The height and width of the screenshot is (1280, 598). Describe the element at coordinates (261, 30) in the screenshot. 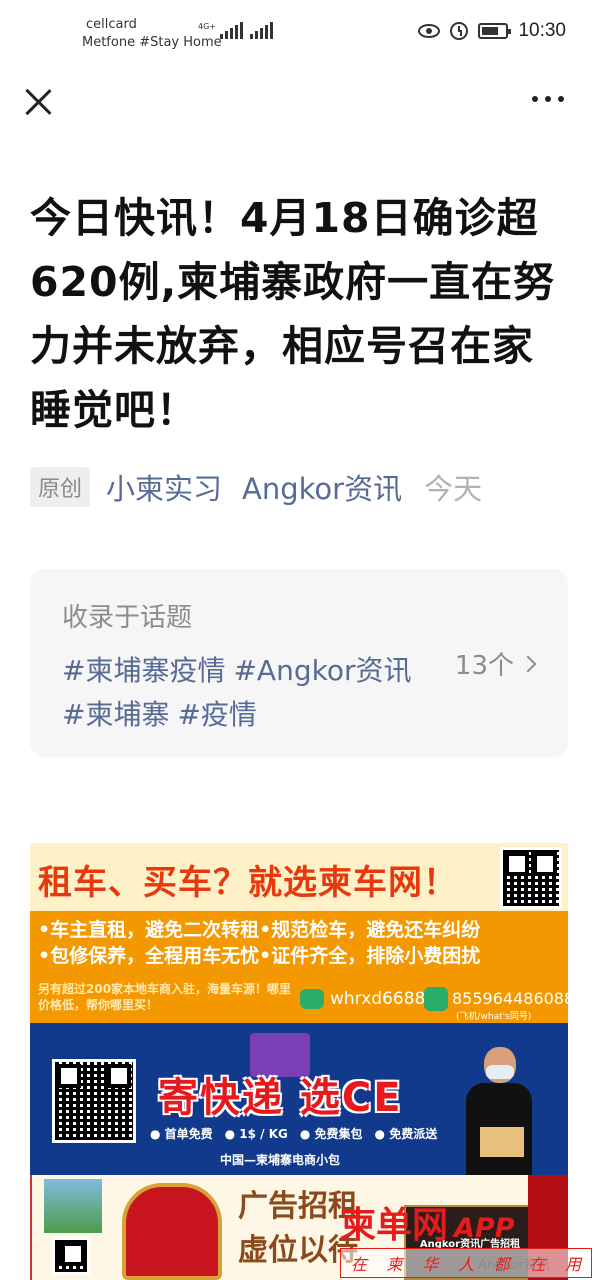

I see `signal-icon-sim2` at that location.